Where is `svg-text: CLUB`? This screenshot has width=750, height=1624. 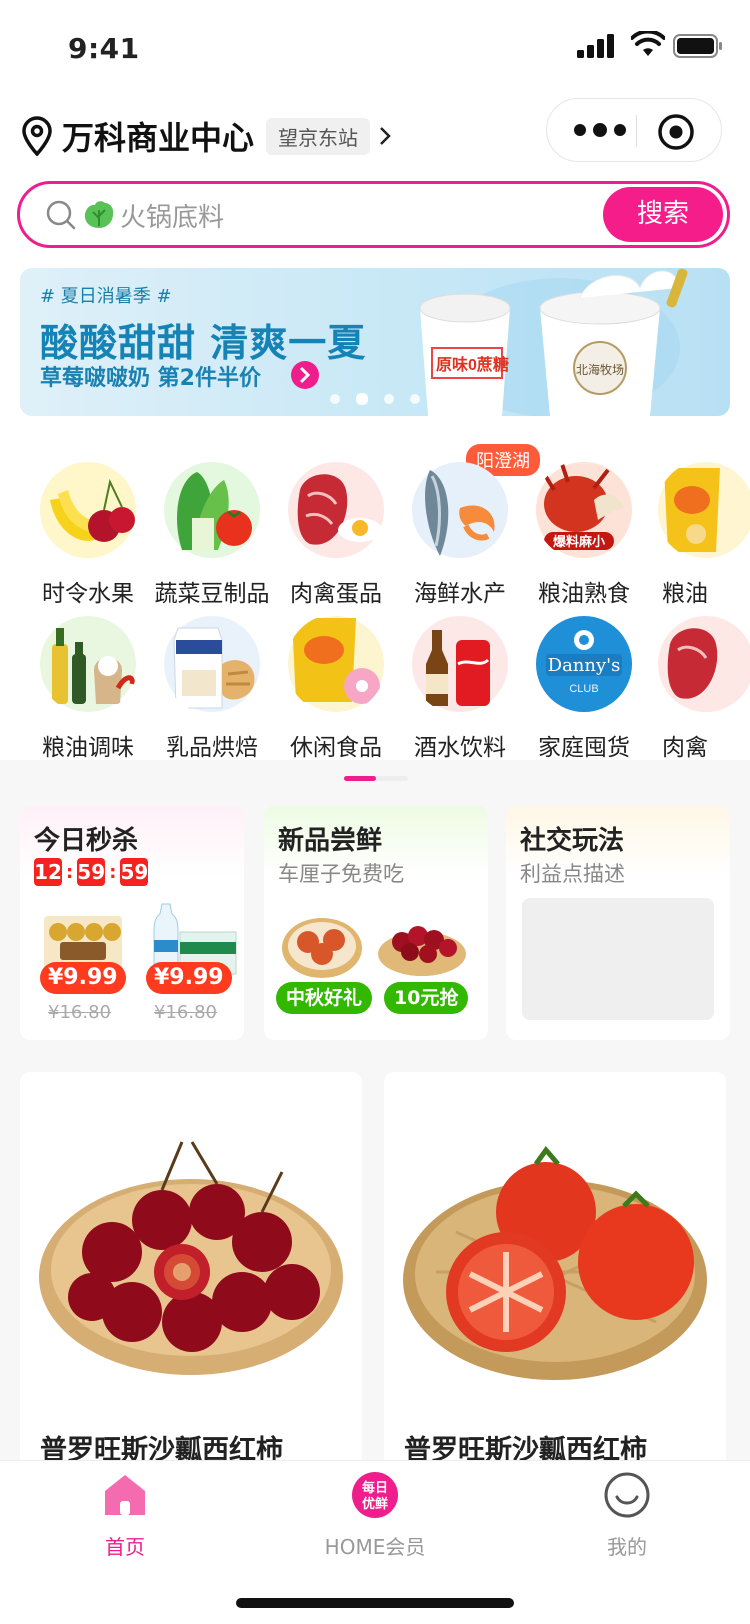 svg-text: CLUB is located at coordinates (583, 689).